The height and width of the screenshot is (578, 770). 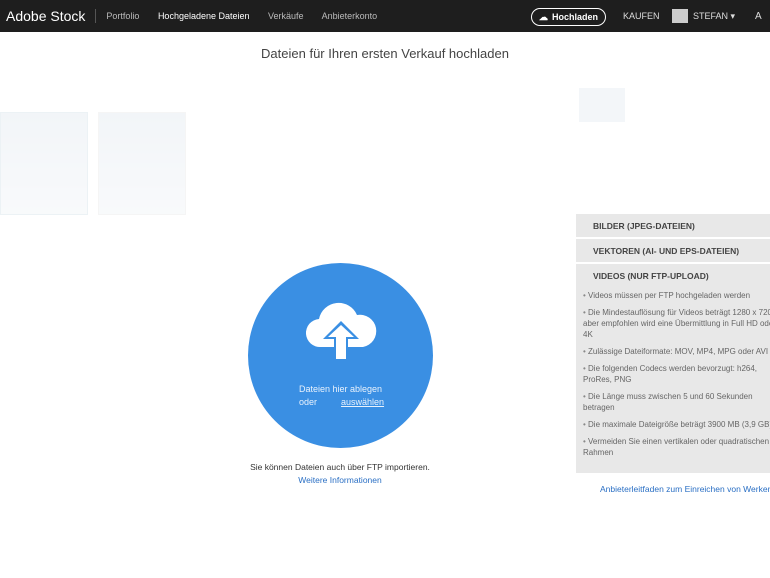 I want to click on buy-link: KAUFEN, so click(x=641, y=16).